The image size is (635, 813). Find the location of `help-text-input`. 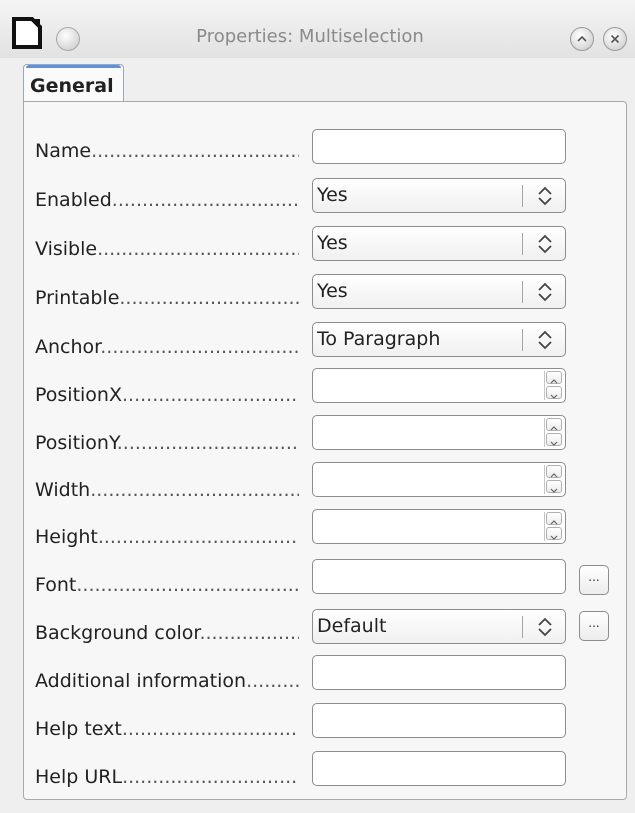

help-text-input is located at coordinates (439, 720).